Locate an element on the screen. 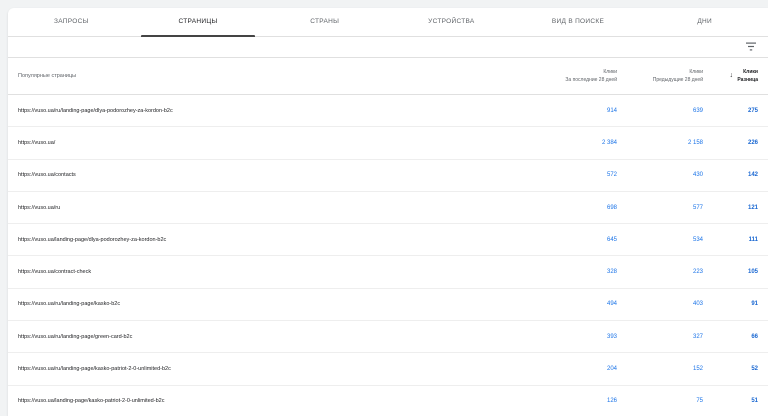 The width and height of the screenshot is (768, 416). page-url: https://vuso.ua/contacts is located at coordinates (47, 175).